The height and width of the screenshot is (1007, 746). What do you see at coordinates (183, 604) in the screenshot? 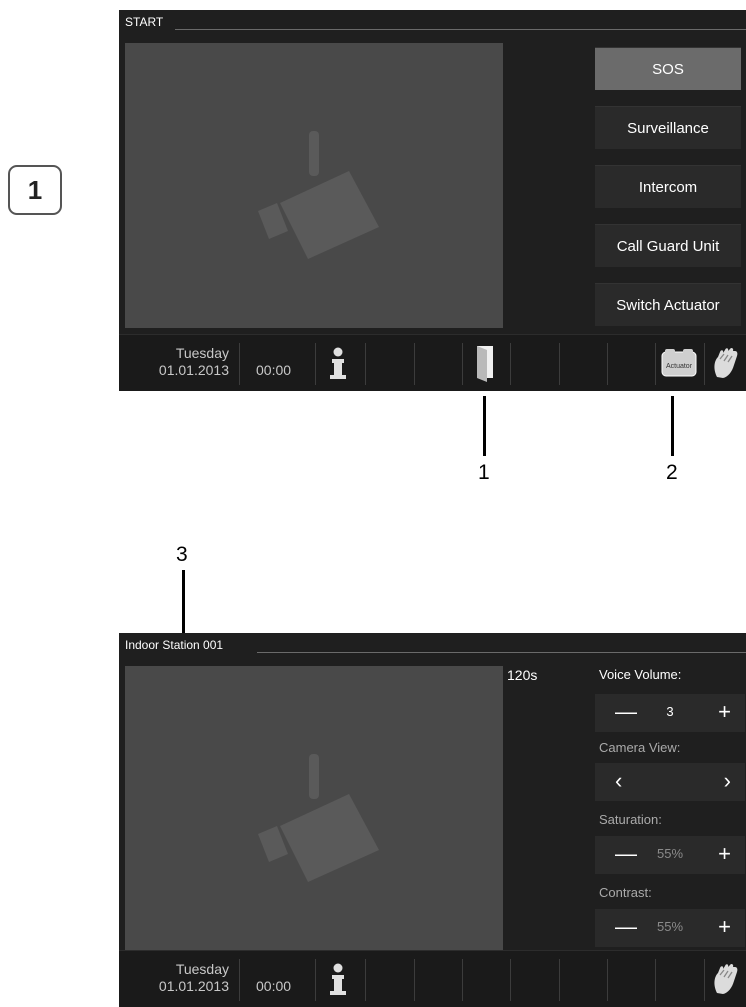
I see `callout-3-line` at bounding box center [183, 604].